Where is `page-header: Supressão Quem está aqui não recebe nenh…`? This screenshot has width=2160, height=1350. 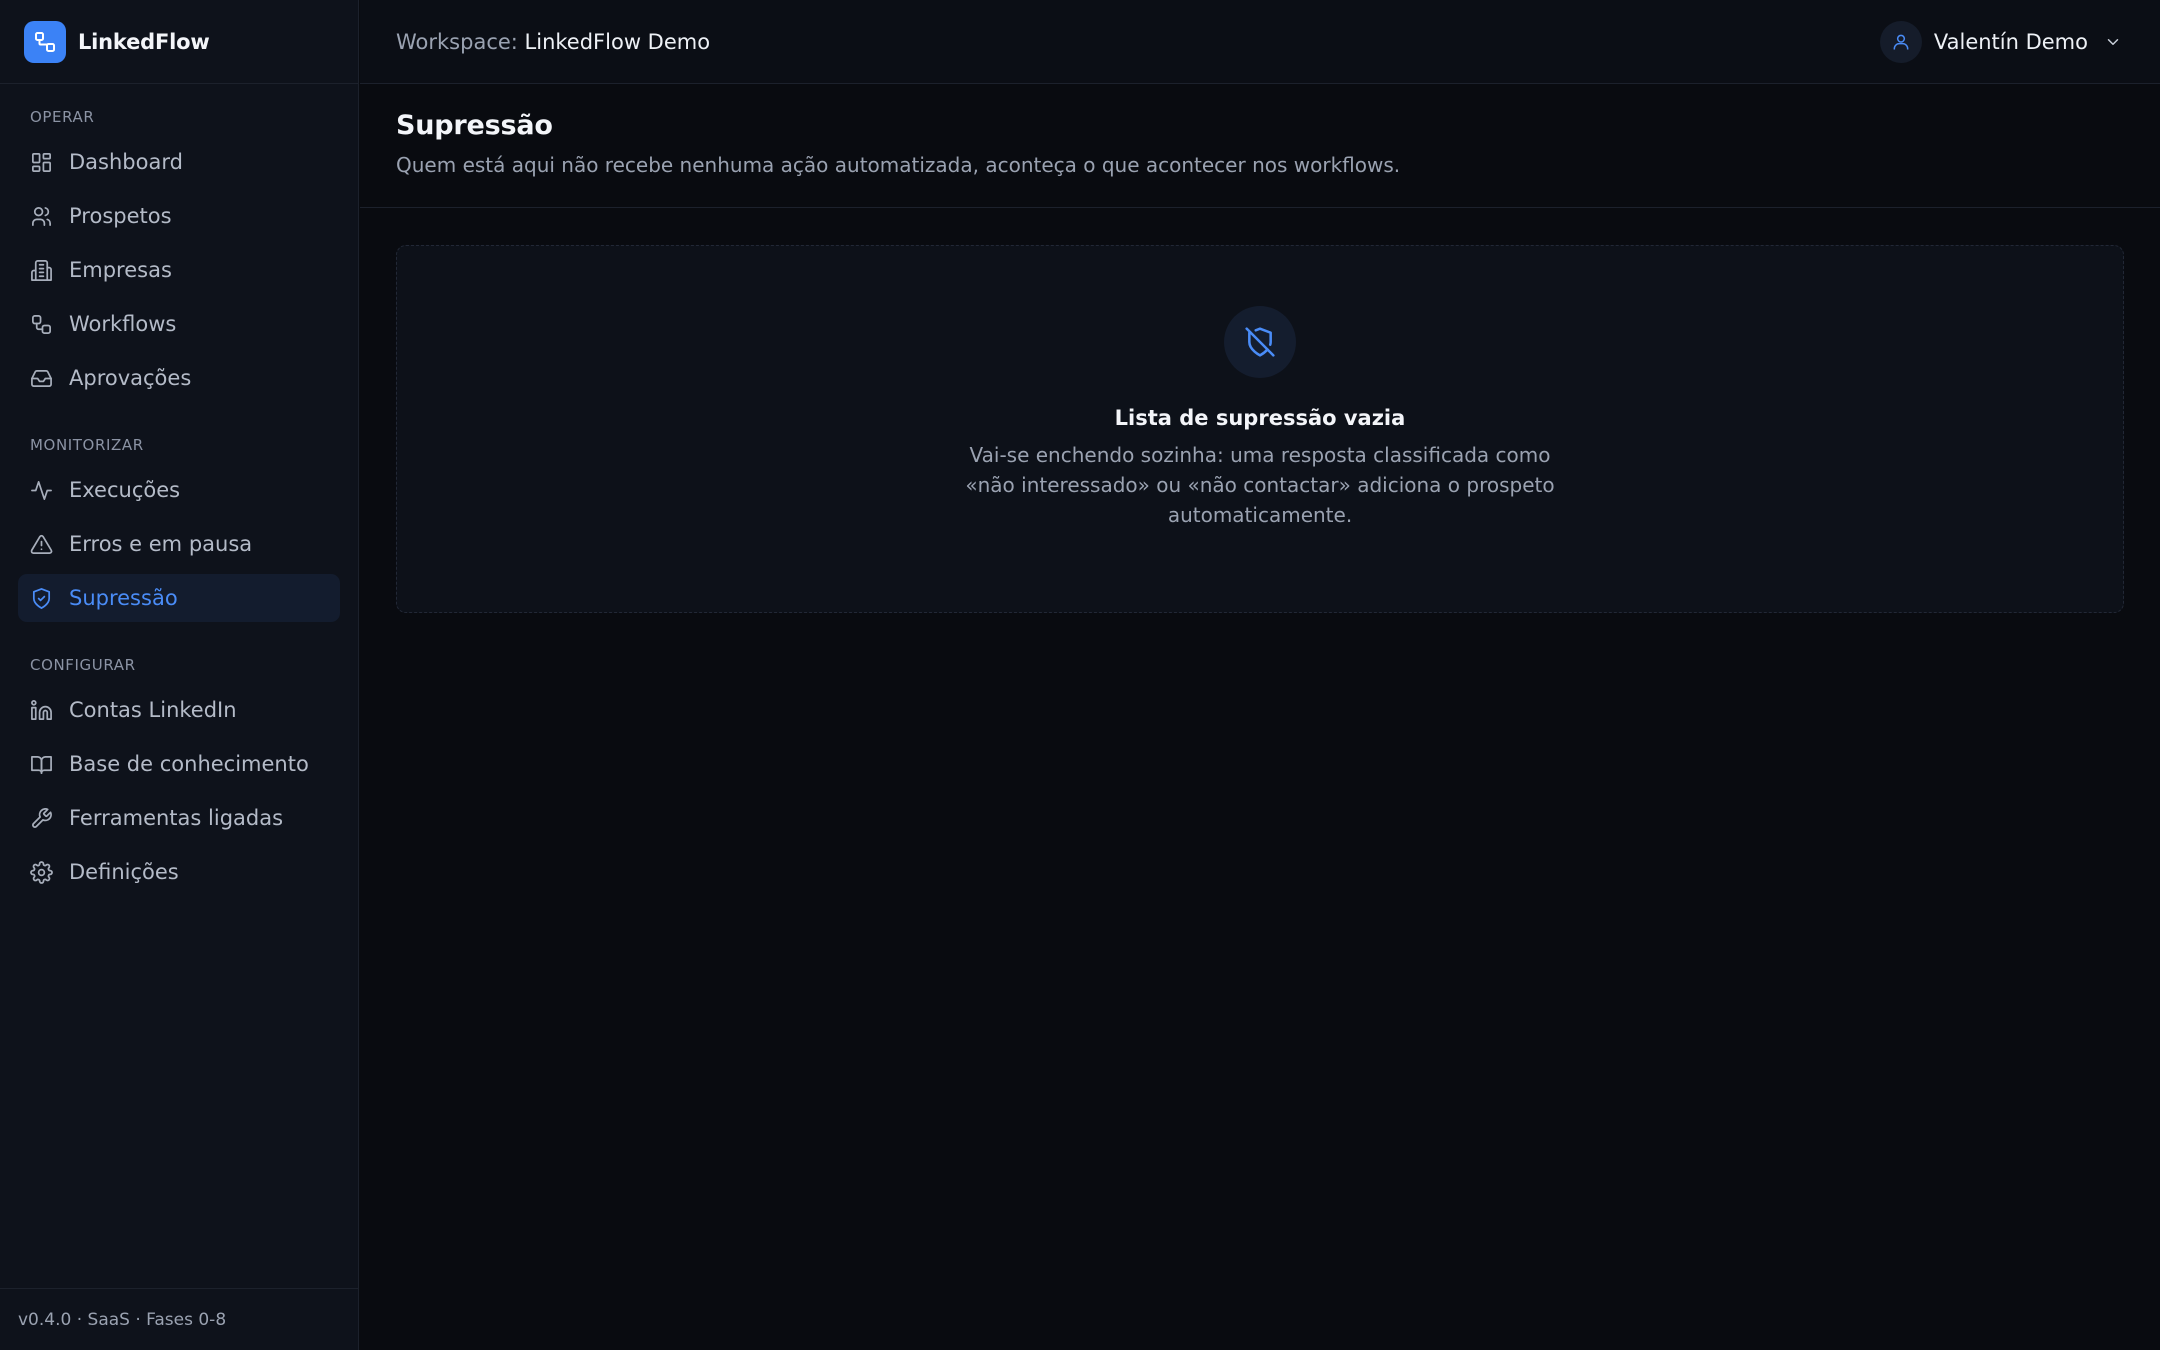 page-header: Supressão Quem está aqui não recebe nenh… is located at coordinates (1260, 146).